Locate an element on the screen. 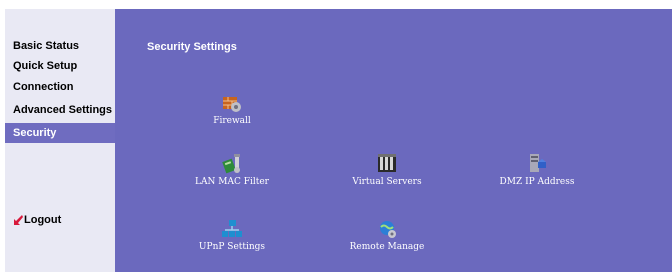  sidebar-item-connection: Connection is located at coordinates (60, 87).